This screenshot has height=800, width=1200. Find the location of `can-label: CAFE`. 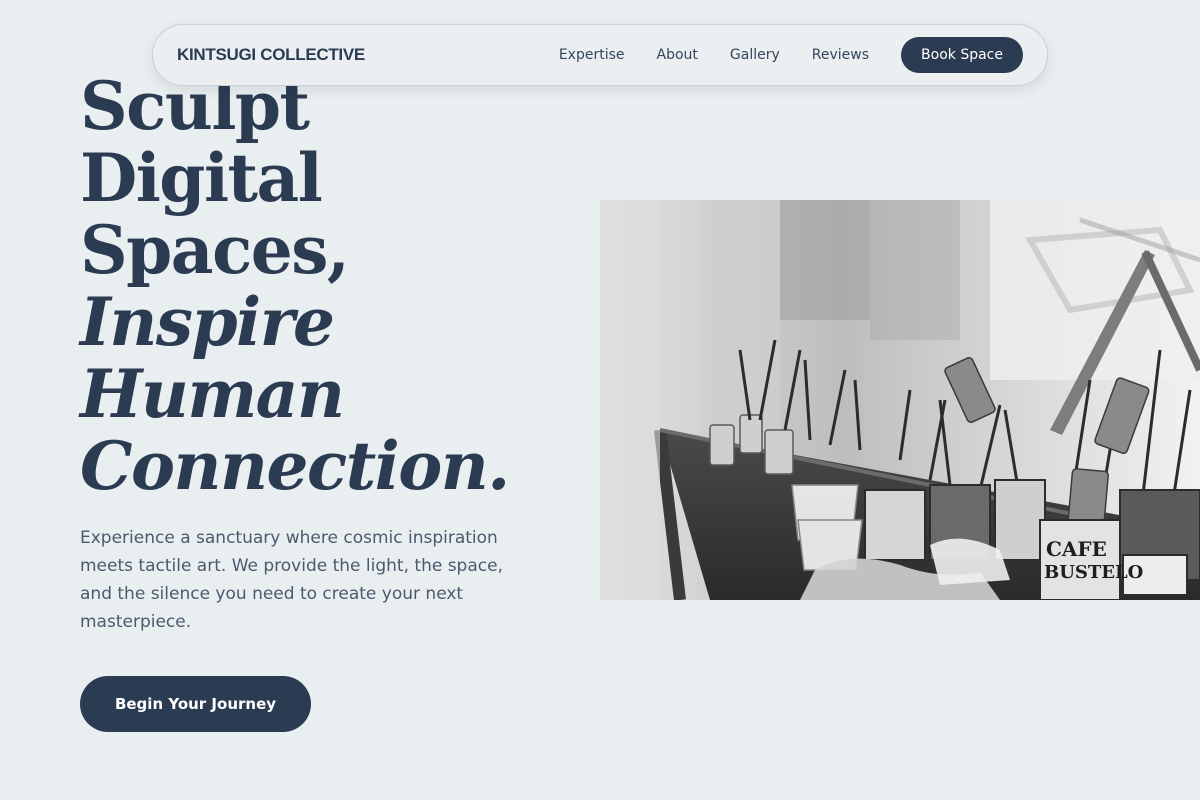

can-label: CAFE is located at coordinates (1076, 549).